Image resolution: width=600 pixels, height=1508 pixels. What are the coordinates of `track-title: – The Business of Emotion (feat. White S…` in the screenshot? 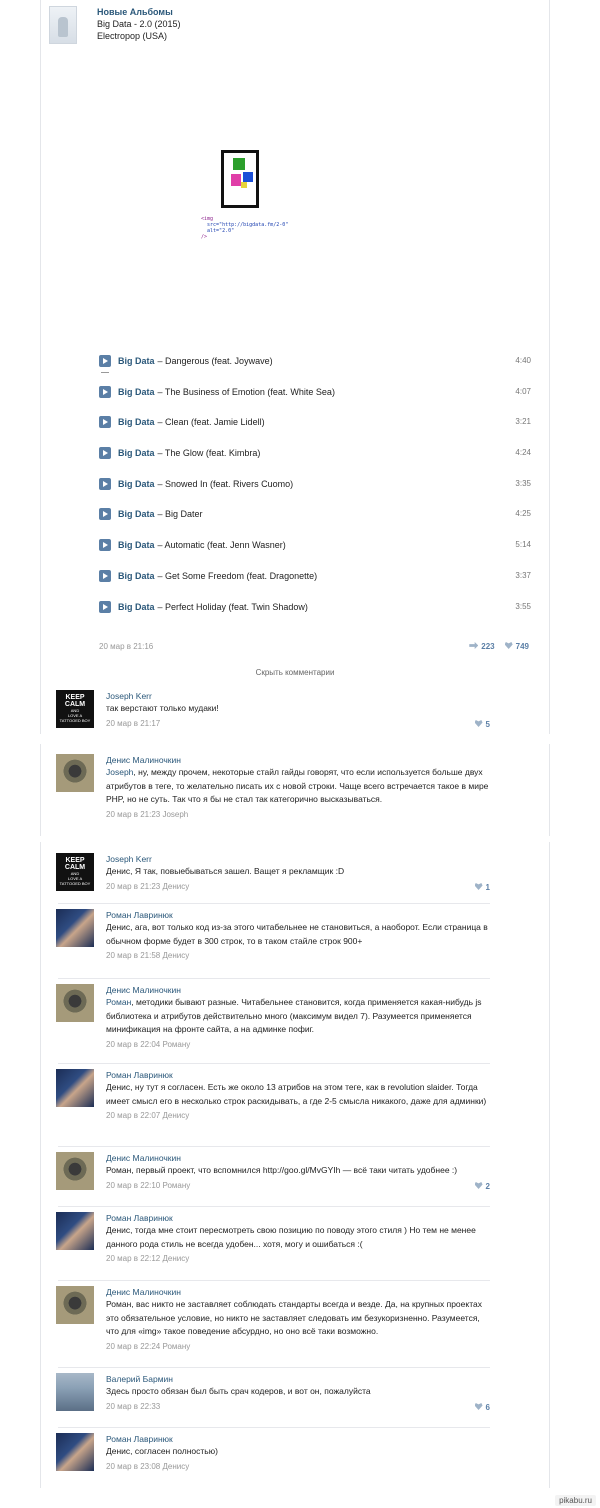 It's located at (246, 391).